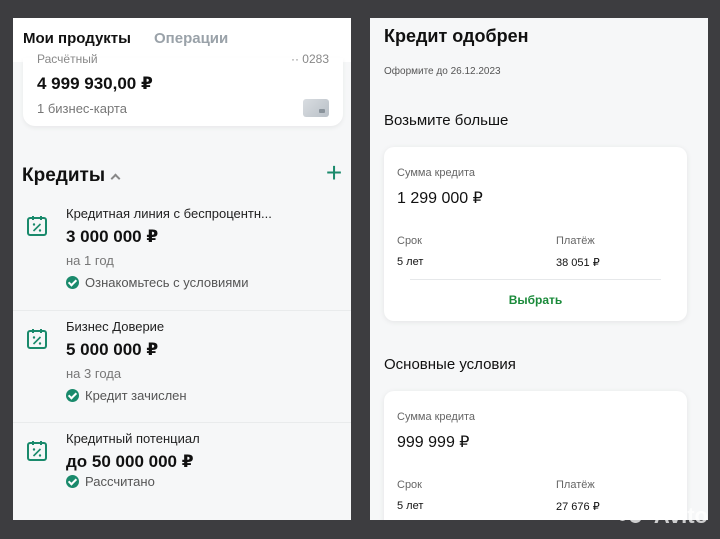 Image resolution: width=720 pixels, height=539 pixels. I want to click on credit-status: Рассчитано, so click(110, 481).